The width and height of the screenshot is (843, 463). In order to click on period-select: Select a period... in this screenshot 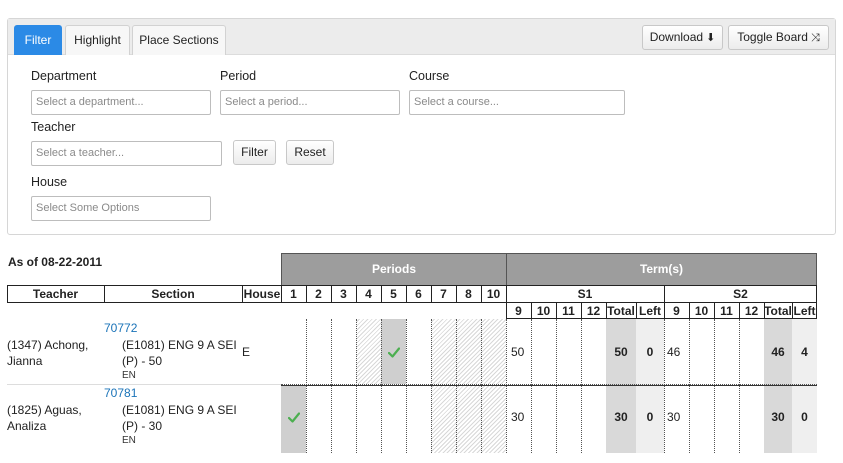, I will do `click(310, 102)`.